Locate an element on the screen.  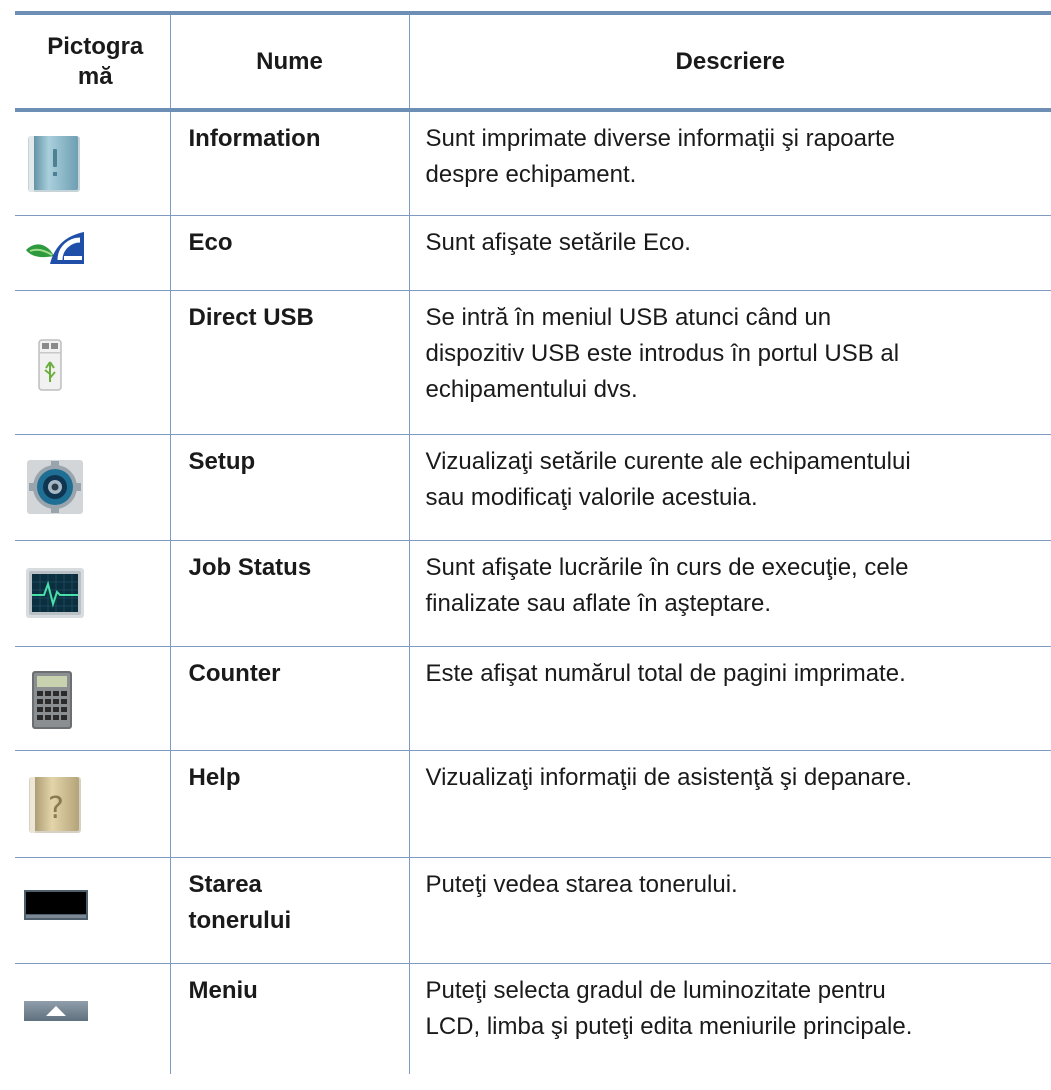
job-status-monitor-icon is located at coordinates (55, 593).